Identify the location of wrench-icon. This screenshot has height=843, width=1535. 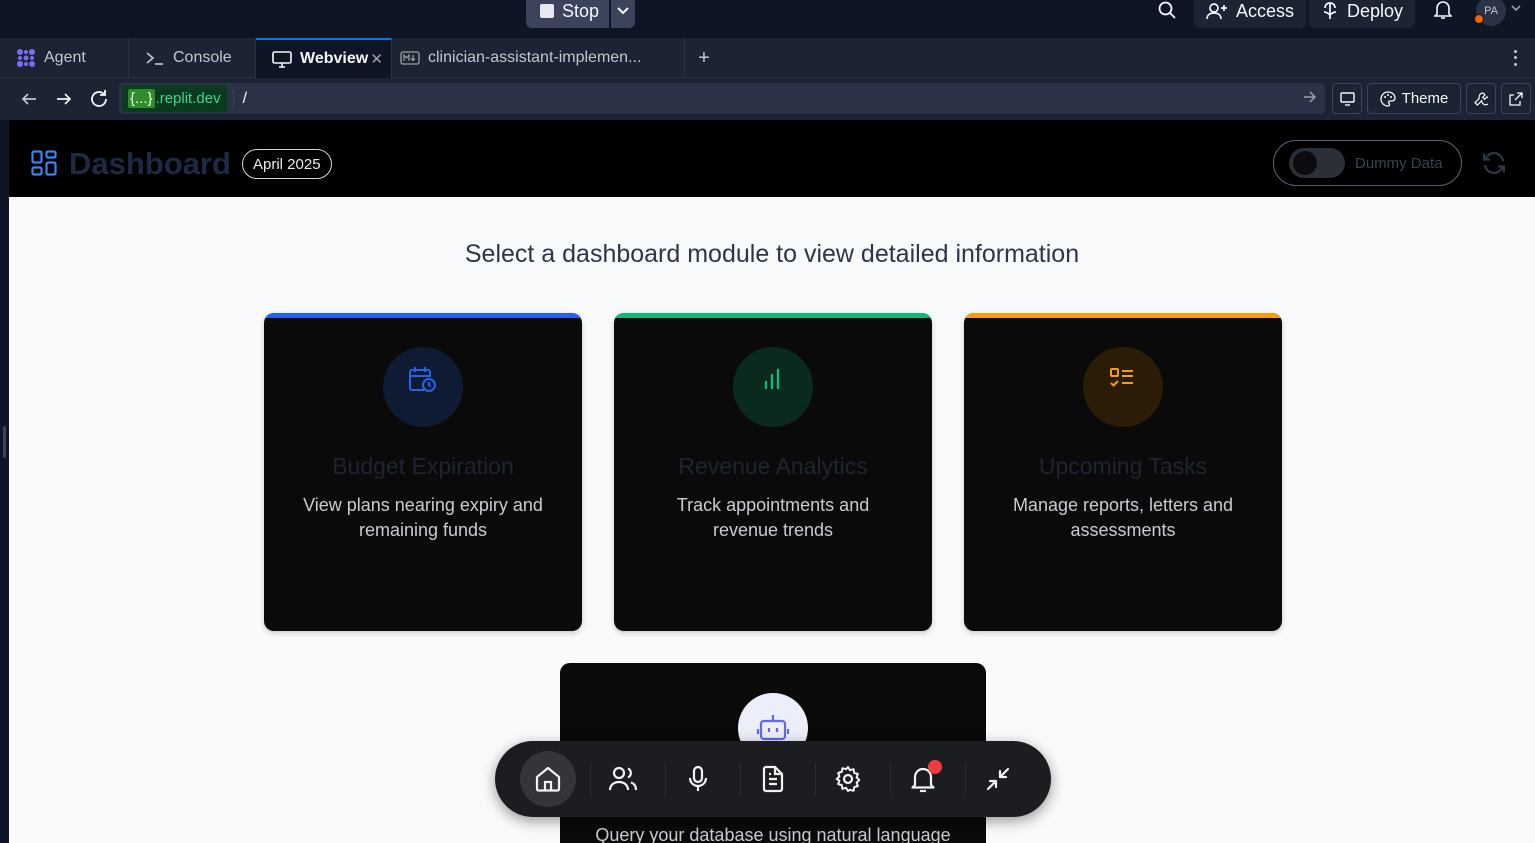
(1481, 98).